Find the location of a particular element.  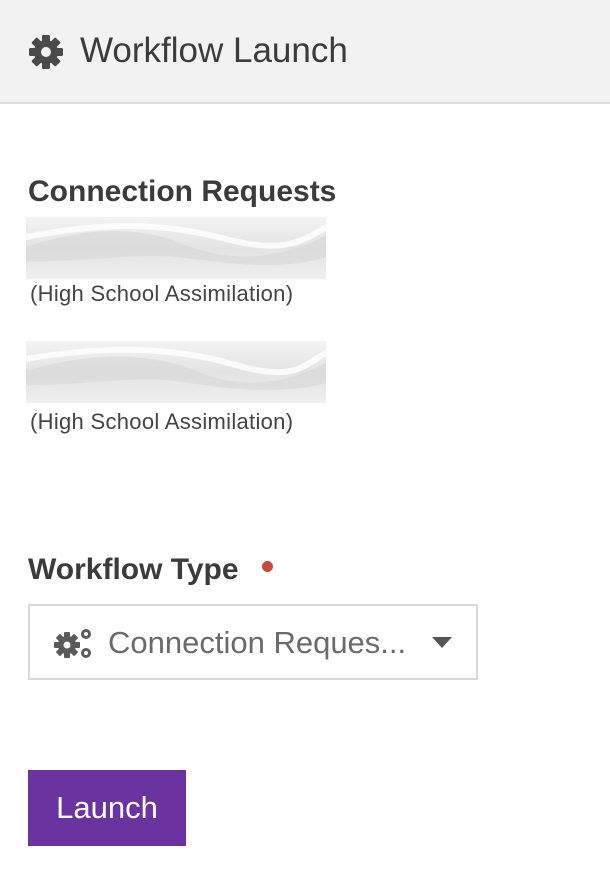

connection-requests-heading: Connection Requests is located at coordinates (182, 191).